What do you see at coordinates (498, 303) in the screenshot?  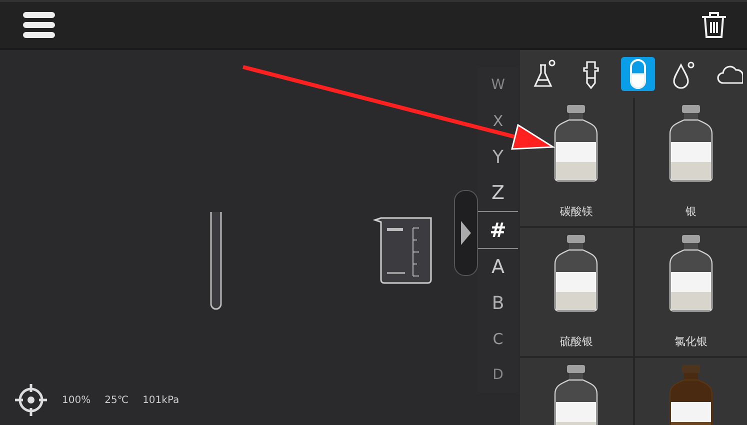 I see `index-letter: B` at bounding box center [498, 303].